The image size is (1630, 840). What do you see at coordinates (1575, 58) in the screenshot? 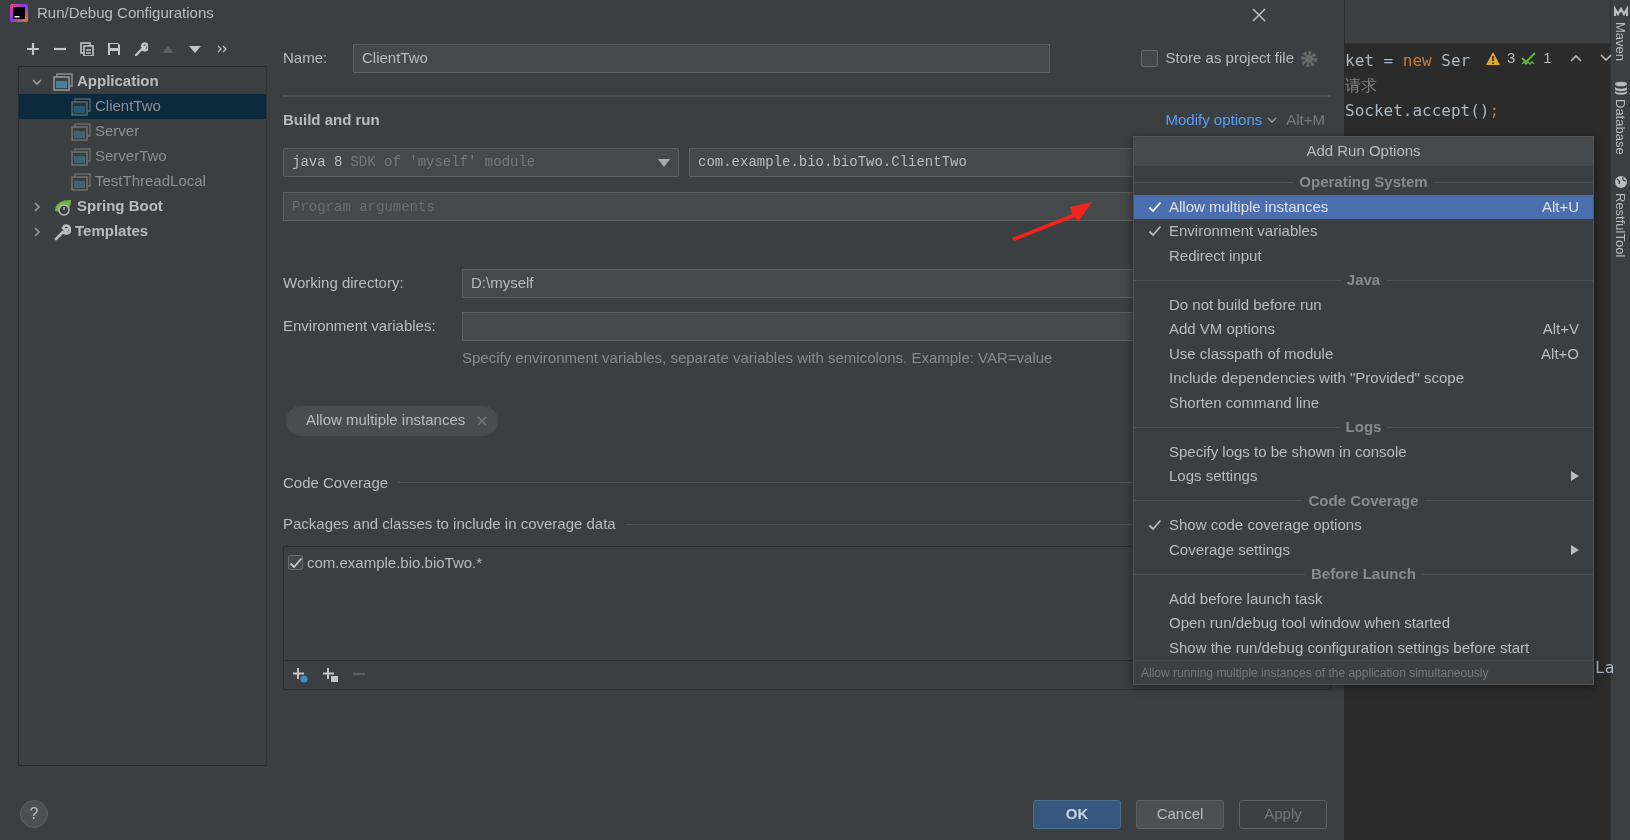
I see `chevron-up-icon` at bounding box center [1575, 58].